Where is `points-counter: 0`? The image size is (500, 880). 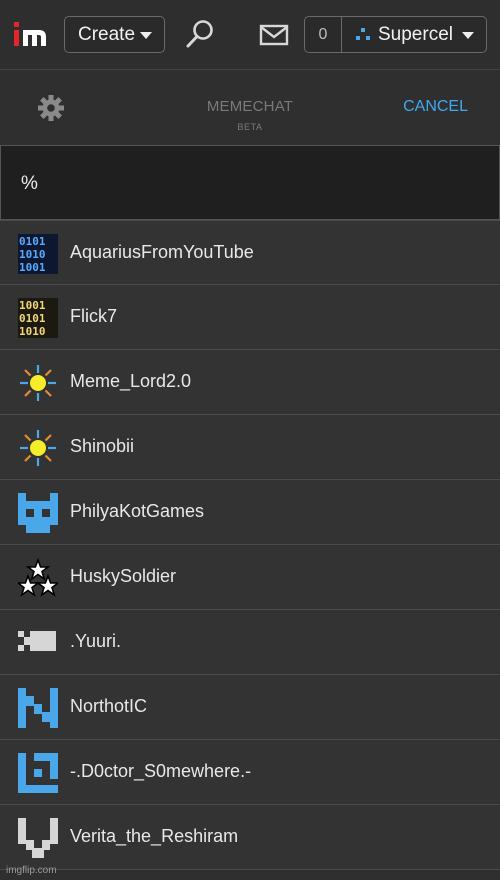 points-counter: 0 is located at coordinates (323, 34).